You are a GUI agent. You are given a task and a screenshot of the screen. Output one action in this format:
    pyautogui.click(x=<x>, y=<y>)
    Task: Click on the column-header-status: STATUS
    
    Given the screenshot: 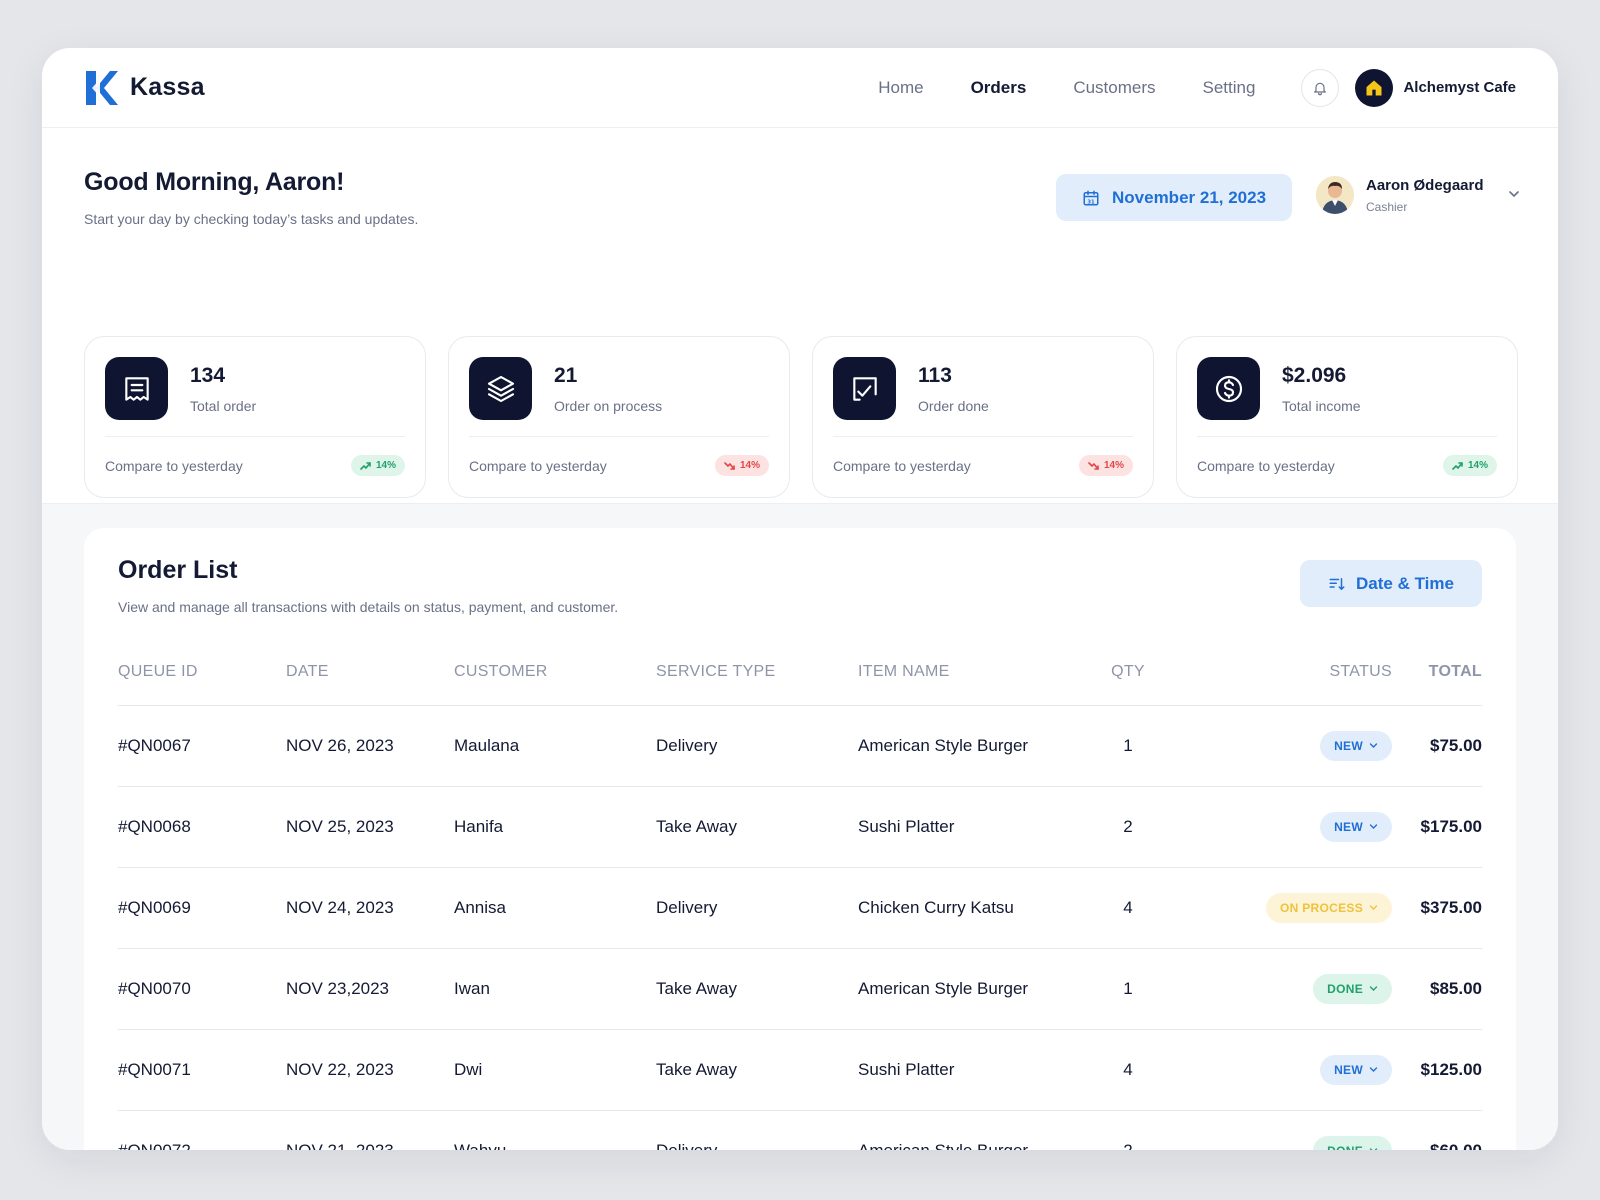 What is the action you would take?
    pyautogui.click(x=1280, y=672)
    